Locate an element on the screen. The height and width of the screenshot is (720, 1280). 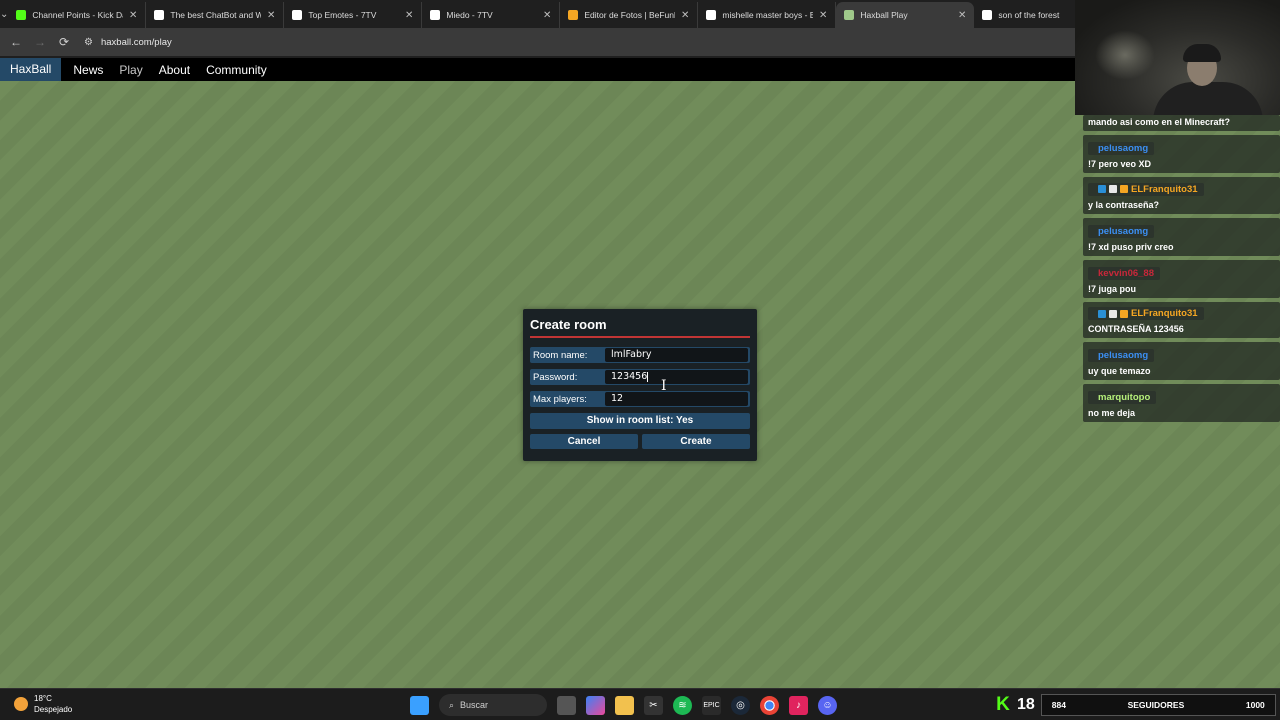
nav-community: Community is located at coordinates (236, 70).